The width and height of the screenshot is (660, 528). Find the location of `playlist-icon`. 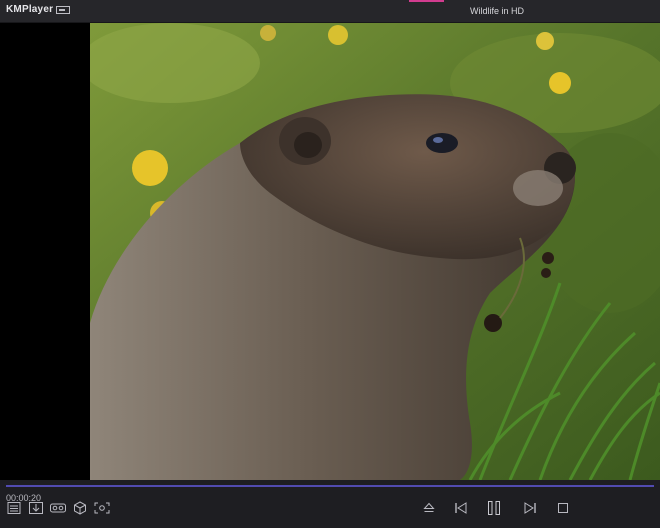

playlist-icon is located at coordinates (14, 508).